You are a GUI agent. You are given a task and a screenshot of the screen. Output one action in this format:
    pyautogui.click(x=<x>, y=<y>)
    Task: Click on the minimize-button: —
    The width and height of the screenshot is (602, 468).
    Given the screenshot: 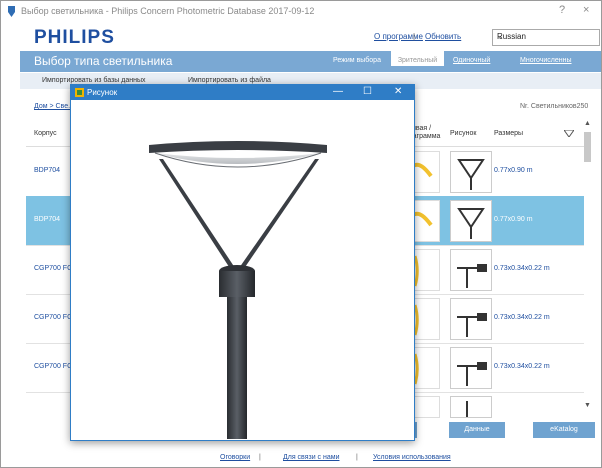 What is the action you would take?
    pyautogui.click(x=338, y=91)
    